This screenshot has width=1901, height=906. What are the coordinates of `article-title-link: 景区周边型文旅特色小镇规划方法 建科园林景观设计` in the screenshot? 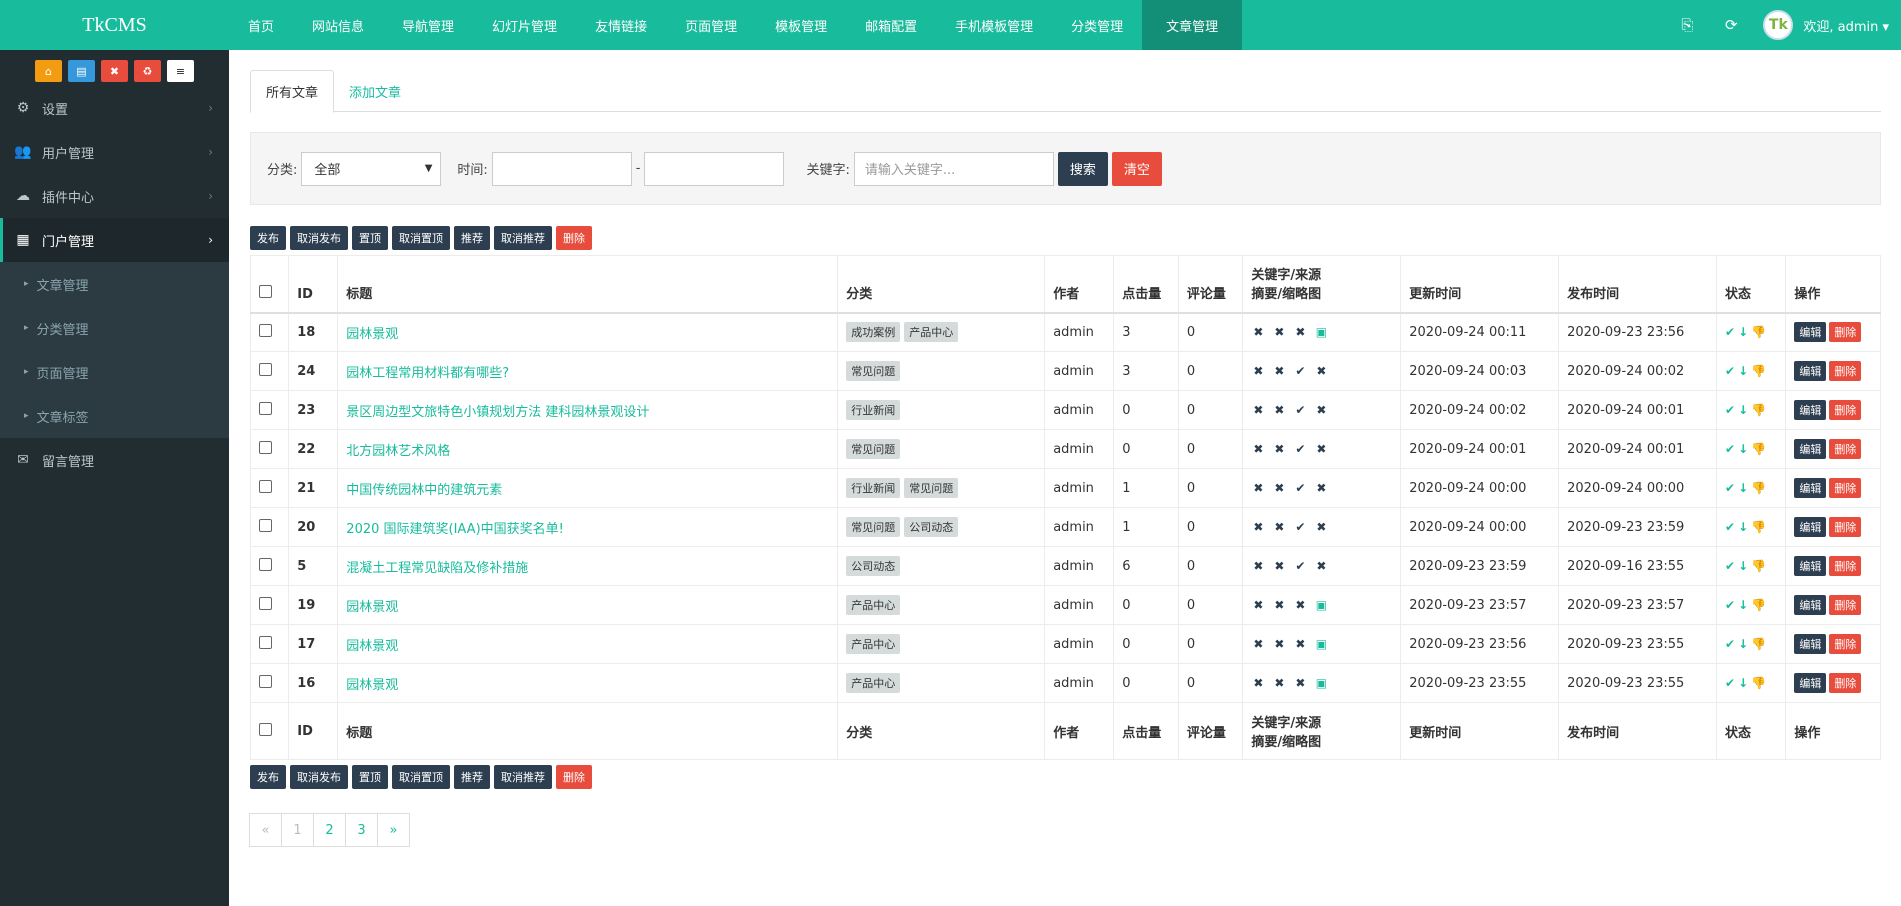 It's located at (497, 412).